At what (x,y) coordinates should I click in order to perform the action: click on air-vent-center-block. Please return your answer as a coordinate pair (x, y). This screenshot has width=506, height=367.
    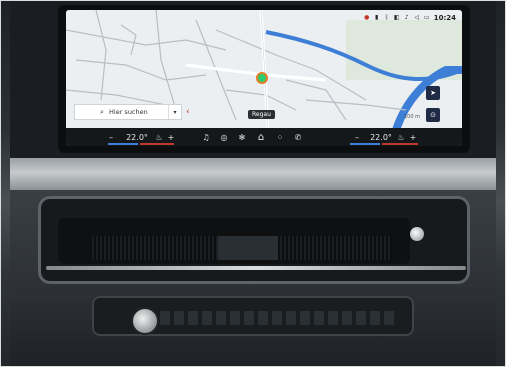
    Looking at the image, I should click on (248, 248).